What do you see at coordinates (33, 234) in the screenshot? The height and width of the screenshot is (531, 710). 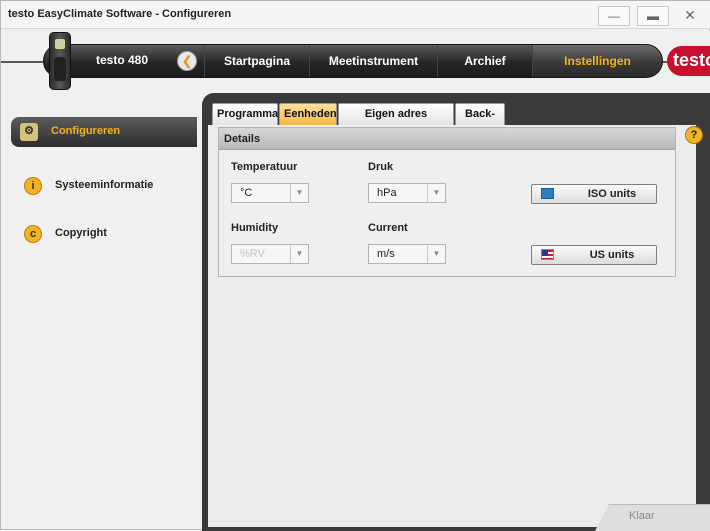 I see `copyright-icon: c` at bounding box center [33, 234].